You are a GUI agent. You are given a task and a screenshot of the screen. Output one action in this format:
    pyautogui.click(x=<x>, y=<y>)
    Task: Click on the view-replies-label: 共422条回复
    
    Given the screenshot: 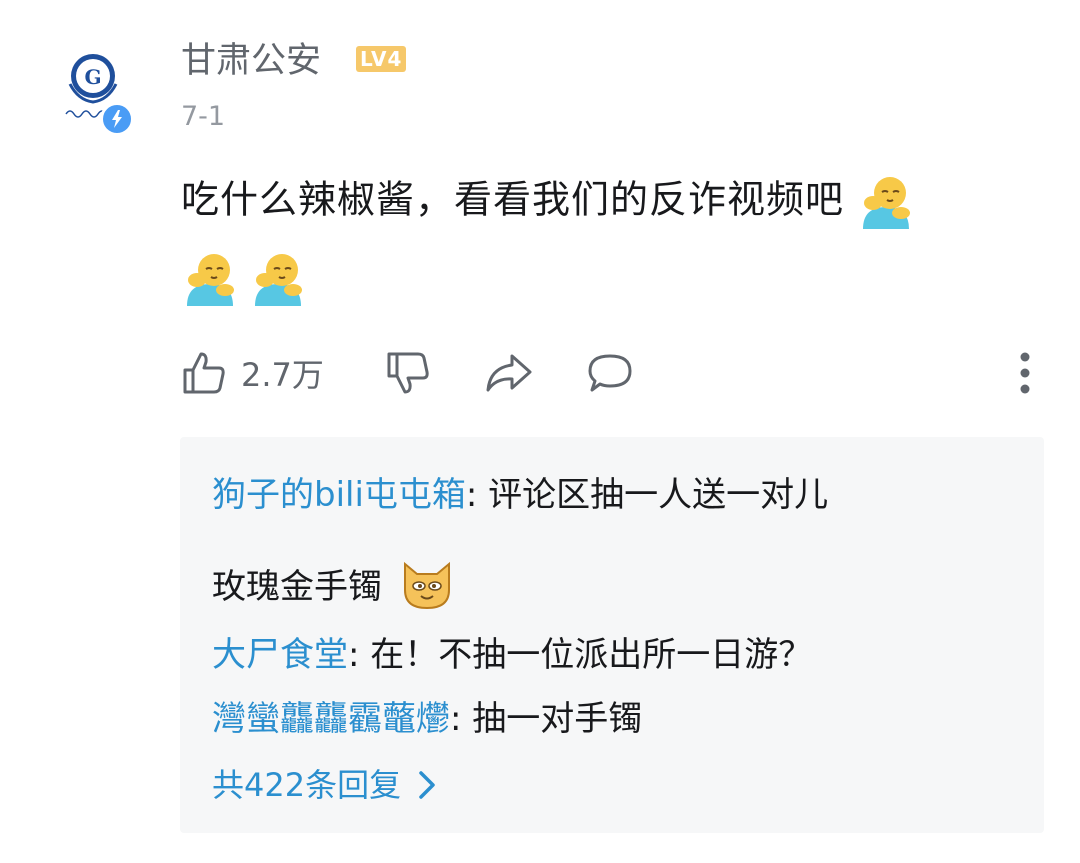 What is the action you would take?
    pyautogui.click(x=307, y=785)
    